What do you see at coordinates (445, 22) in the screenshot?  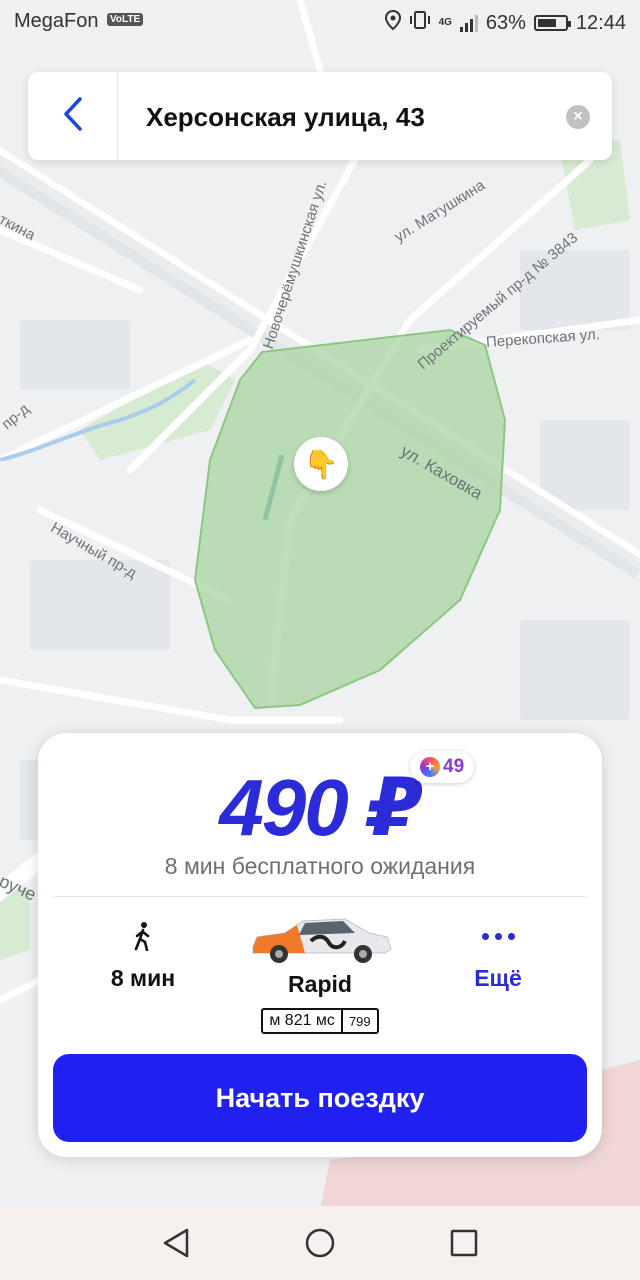 I see `network-type: 4G` at bounding box center [445, 22].